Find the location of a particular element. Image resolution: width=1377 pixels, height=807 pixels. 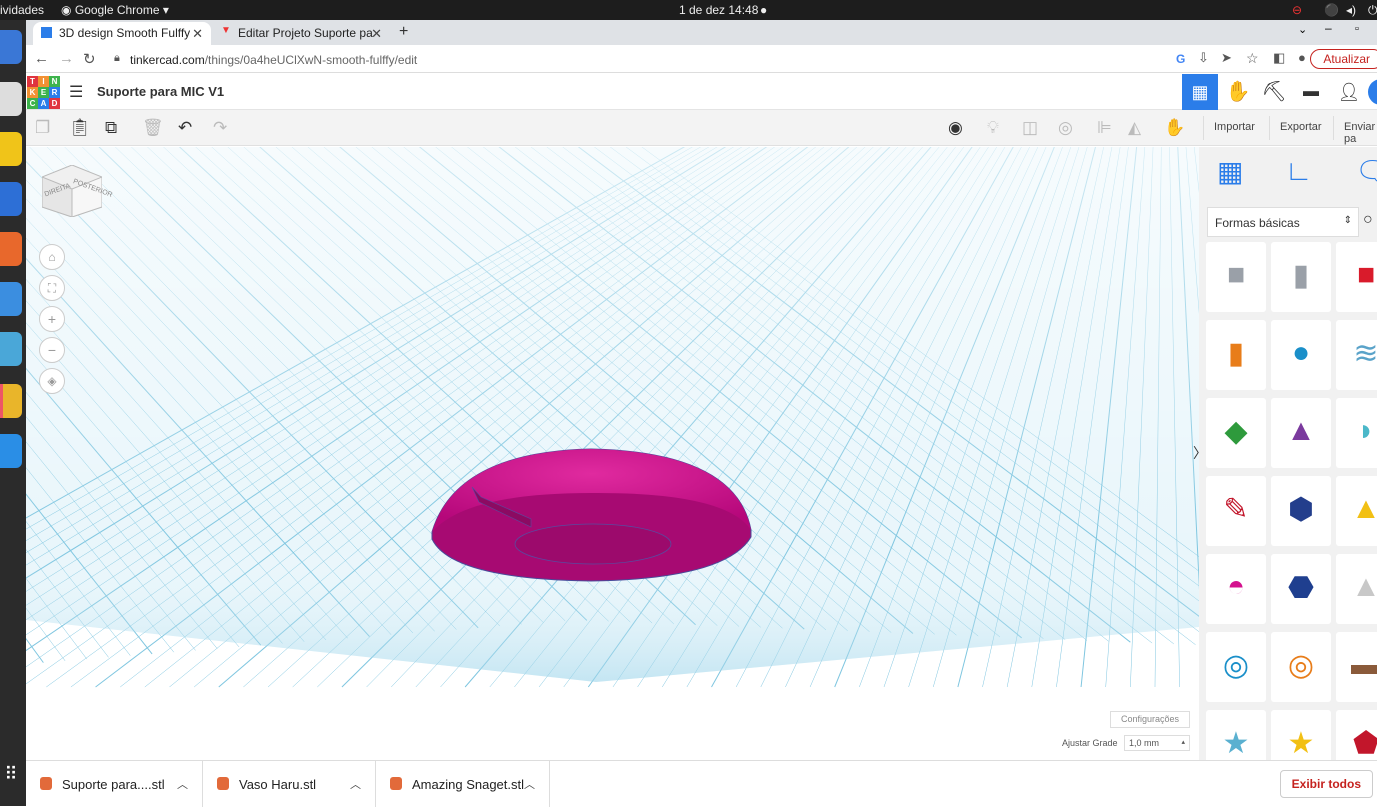

list-menu-icon: ☰ is located at coordinates (76, 92).